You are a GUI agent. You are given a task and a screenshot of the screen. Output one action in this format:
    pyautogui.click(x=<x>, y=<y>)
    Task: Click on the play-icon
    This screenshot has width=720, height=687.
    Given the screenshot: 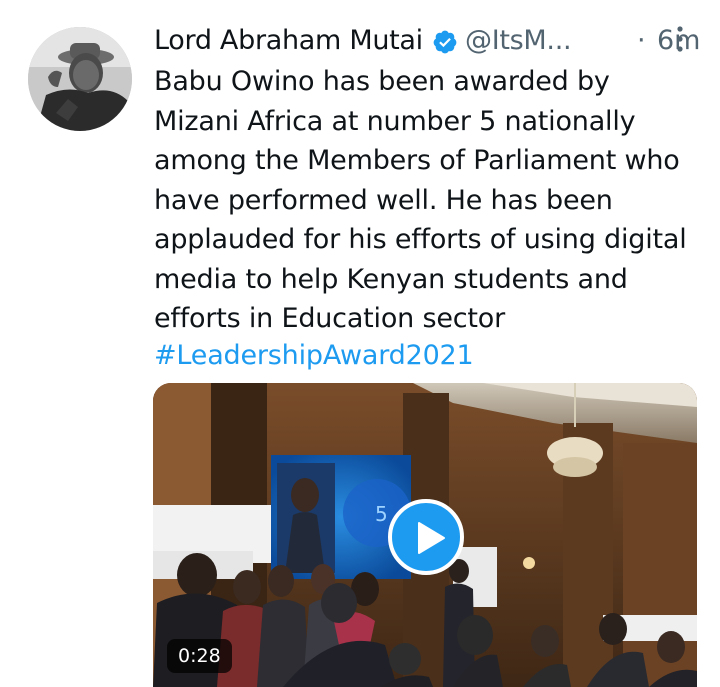 What is the action you would take?
    pyautogui.click(x=431, y=538)
    